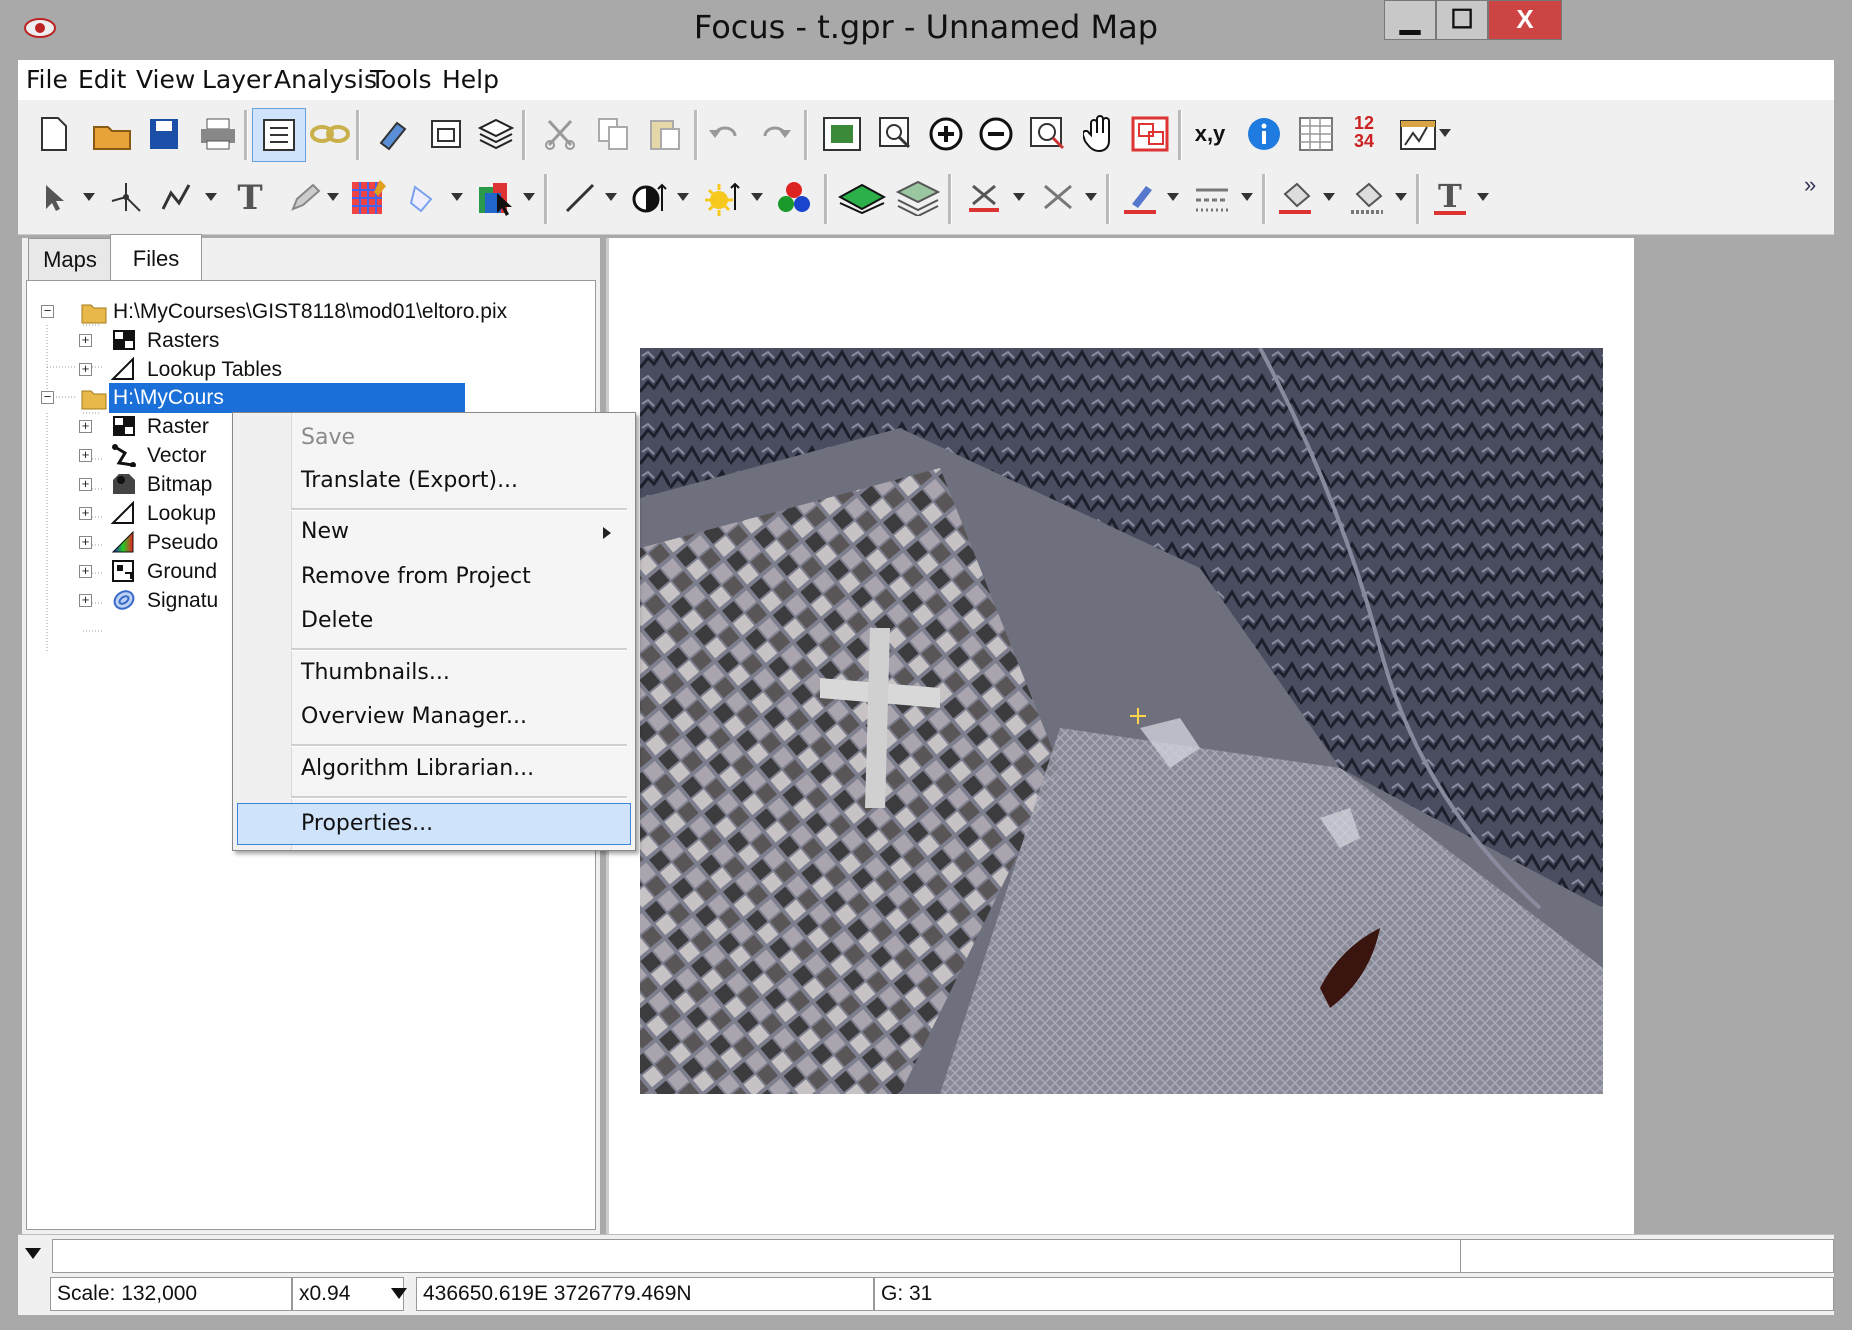 The image size is (1852, 1330). What do you see at coordinates (1210, 134) in the screenshot?
I see `coordinate-icon: x,y` at bounding box center [1210, 134].